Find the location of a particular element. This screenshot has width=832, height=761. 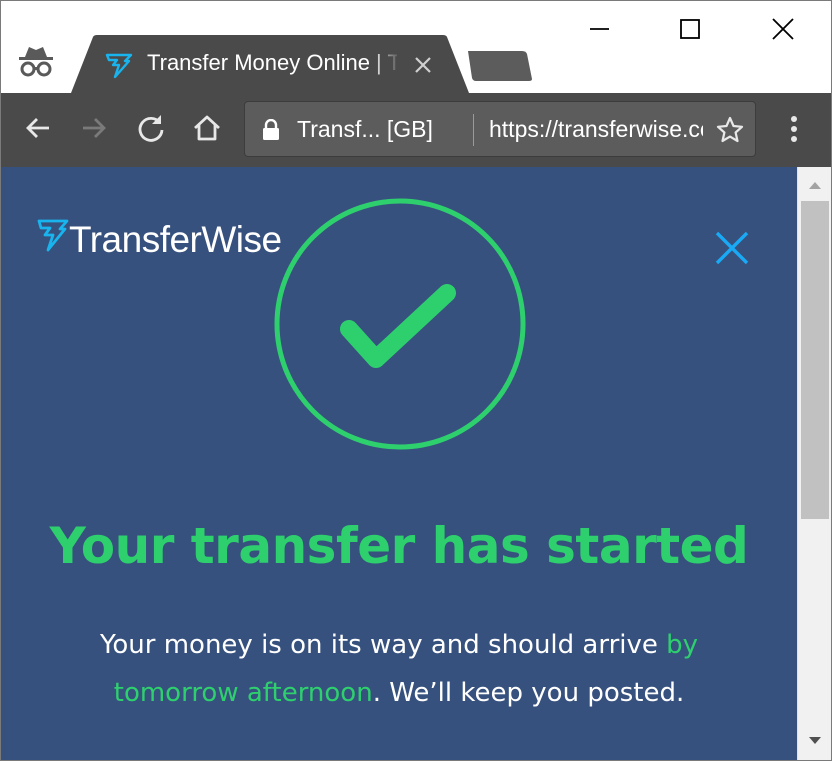

home-icon is located at coordinates (207, 128).